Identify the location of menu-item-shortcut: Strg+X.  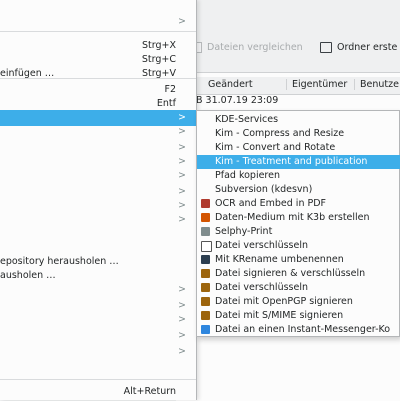
(159, 45).